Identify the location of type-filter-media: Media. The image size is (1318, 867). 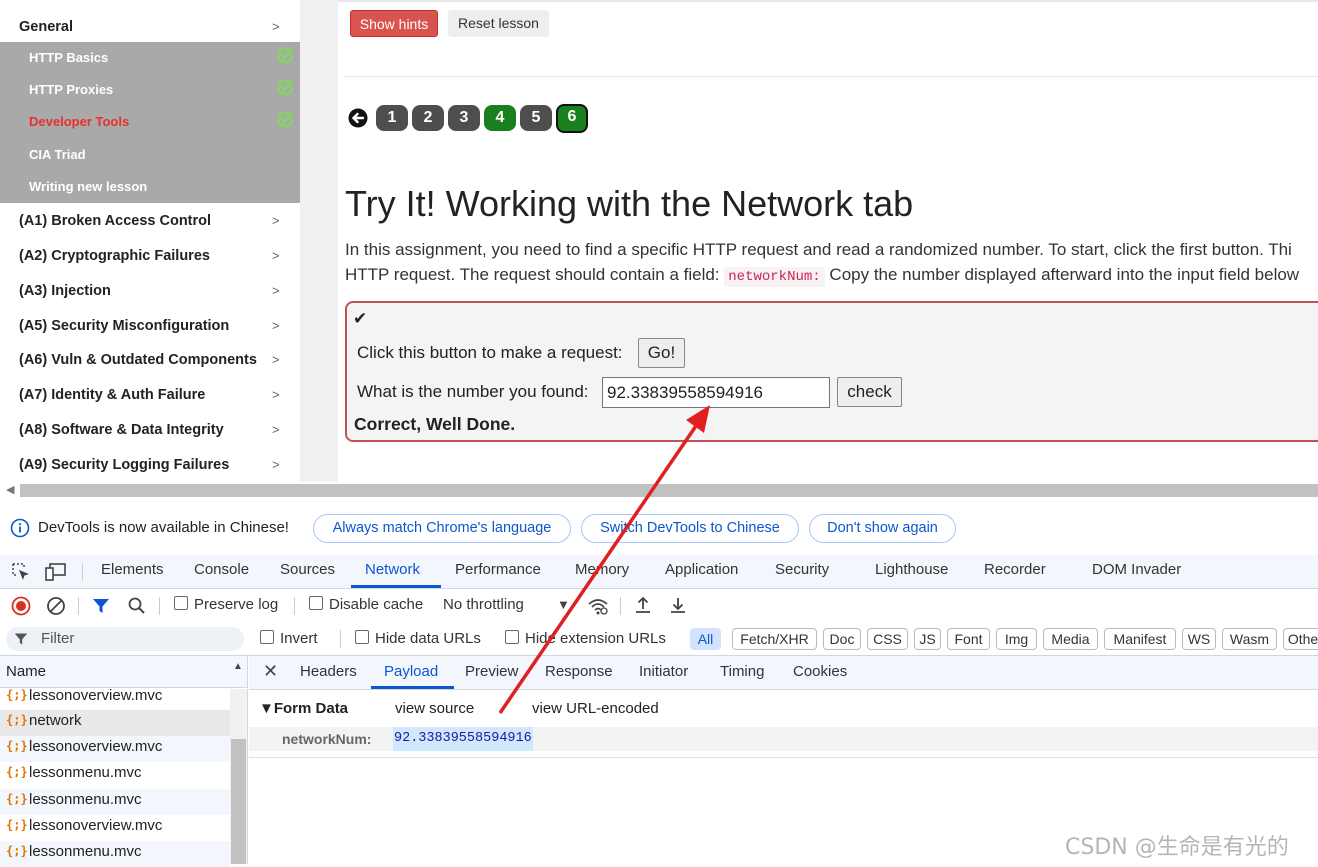
(1070, 639).